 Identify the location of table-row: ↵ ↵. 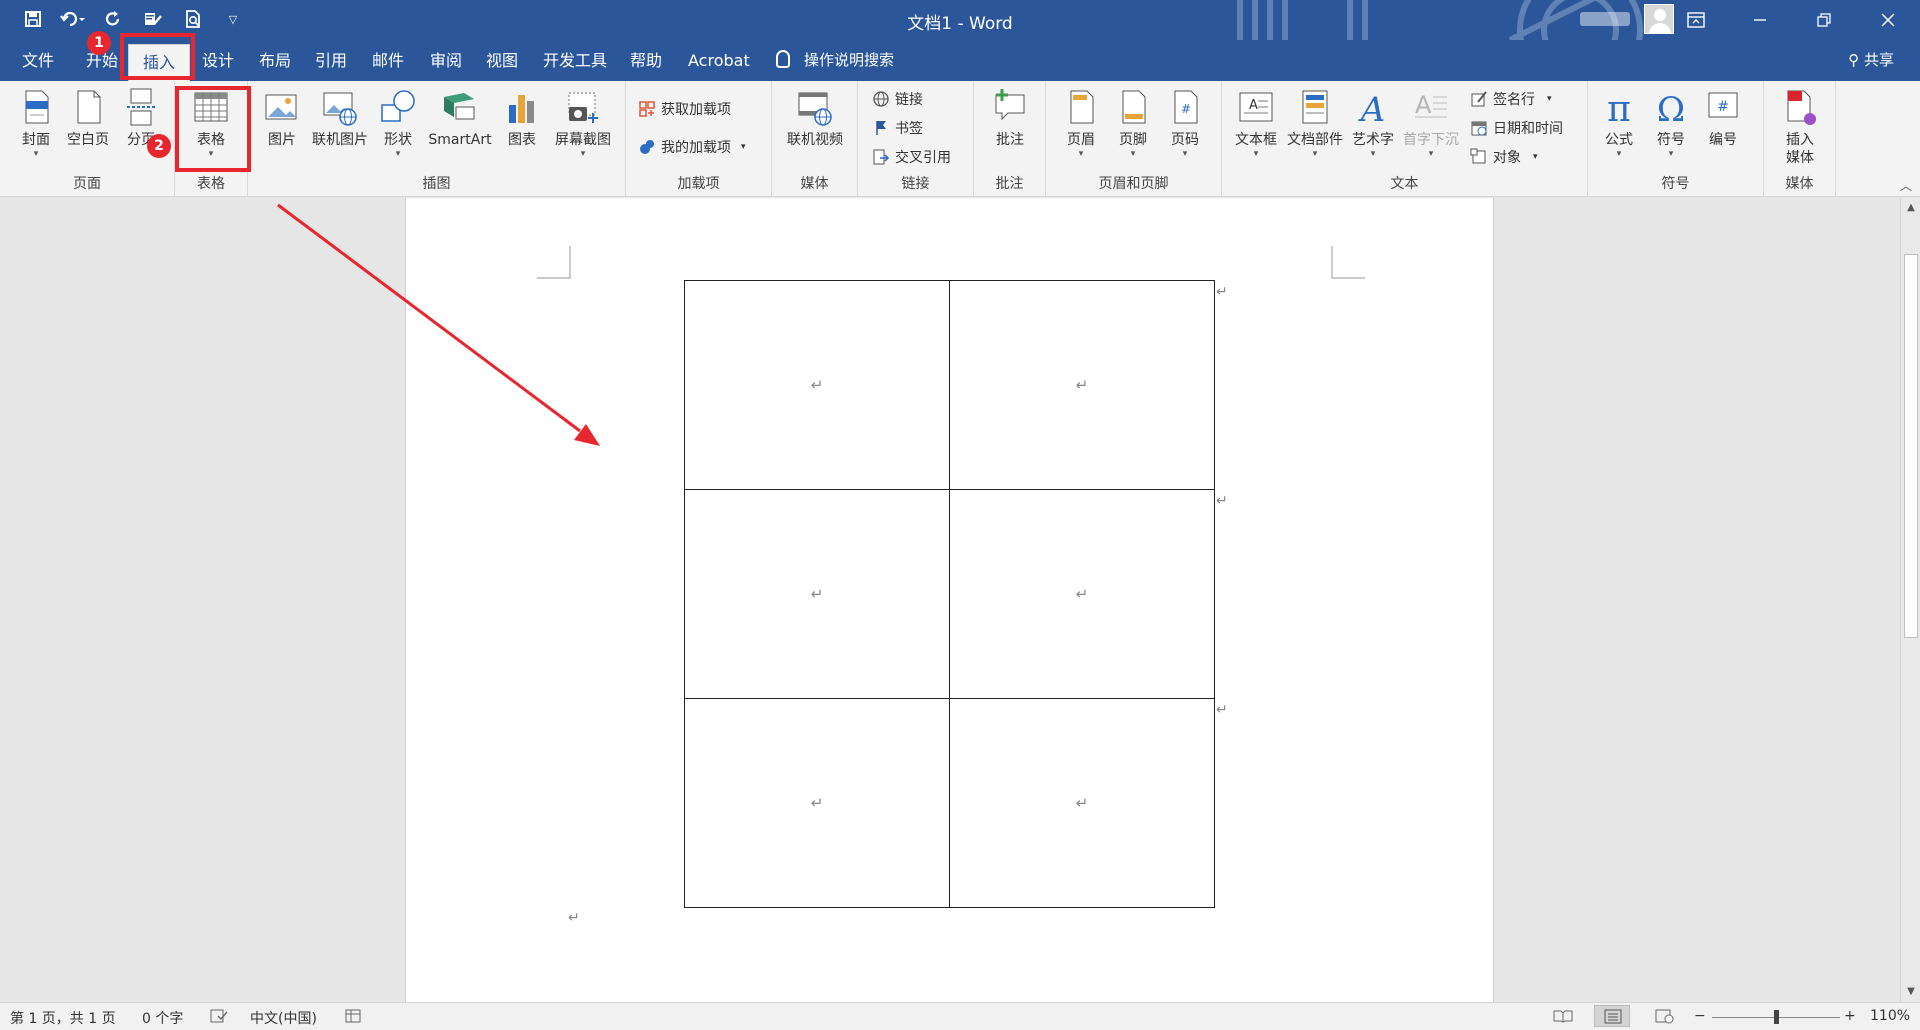
(949, 594).